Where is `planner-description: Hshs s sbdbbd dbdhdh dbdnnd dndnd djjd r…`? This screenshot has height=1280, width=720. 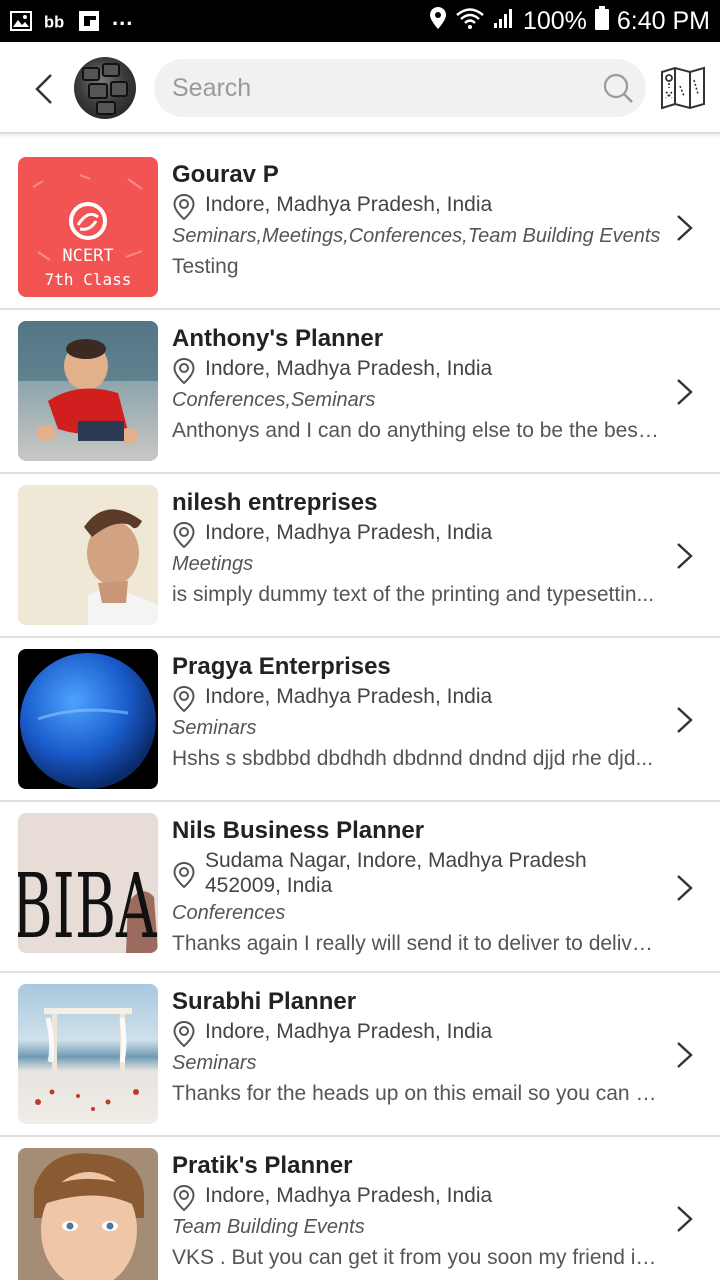 planner-description: Hshs s sbdbbd dbdhdh dbdnnd dndnd djjd r… is located at coordinates (413, 758).